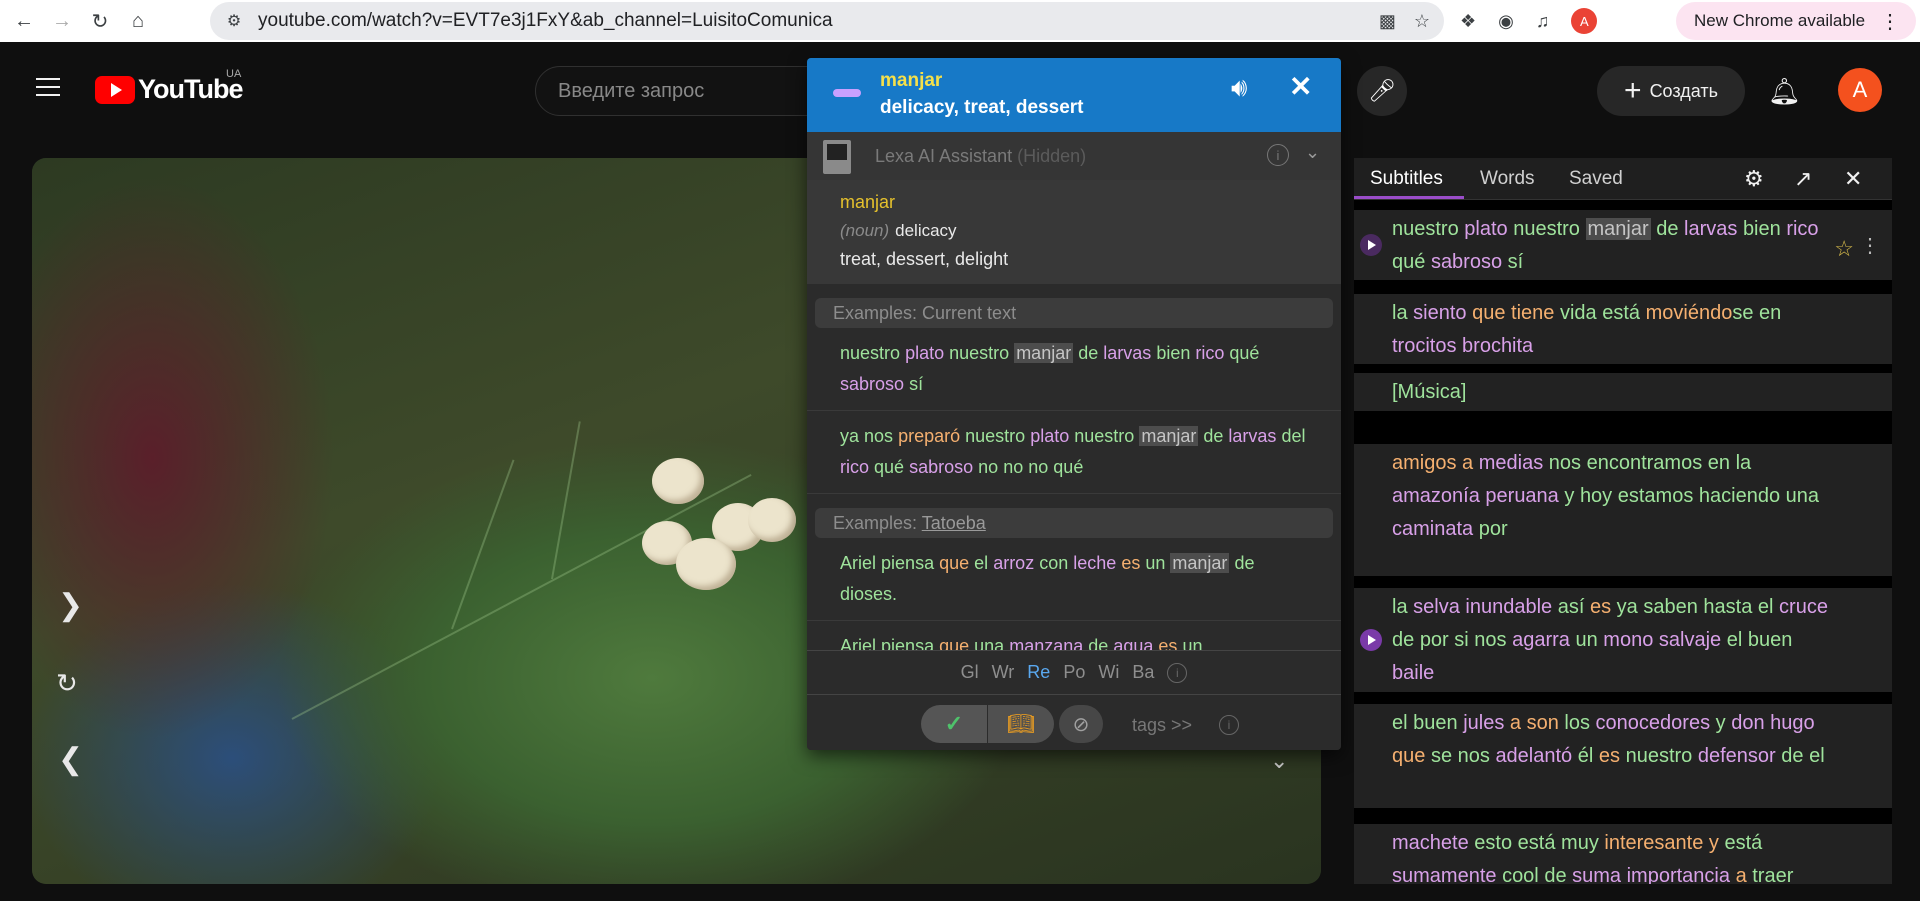  What do you see at coordinates (62, 21) in the screenshot?
I see `arrow-right-icon: →` at bounding box center [62, 21].